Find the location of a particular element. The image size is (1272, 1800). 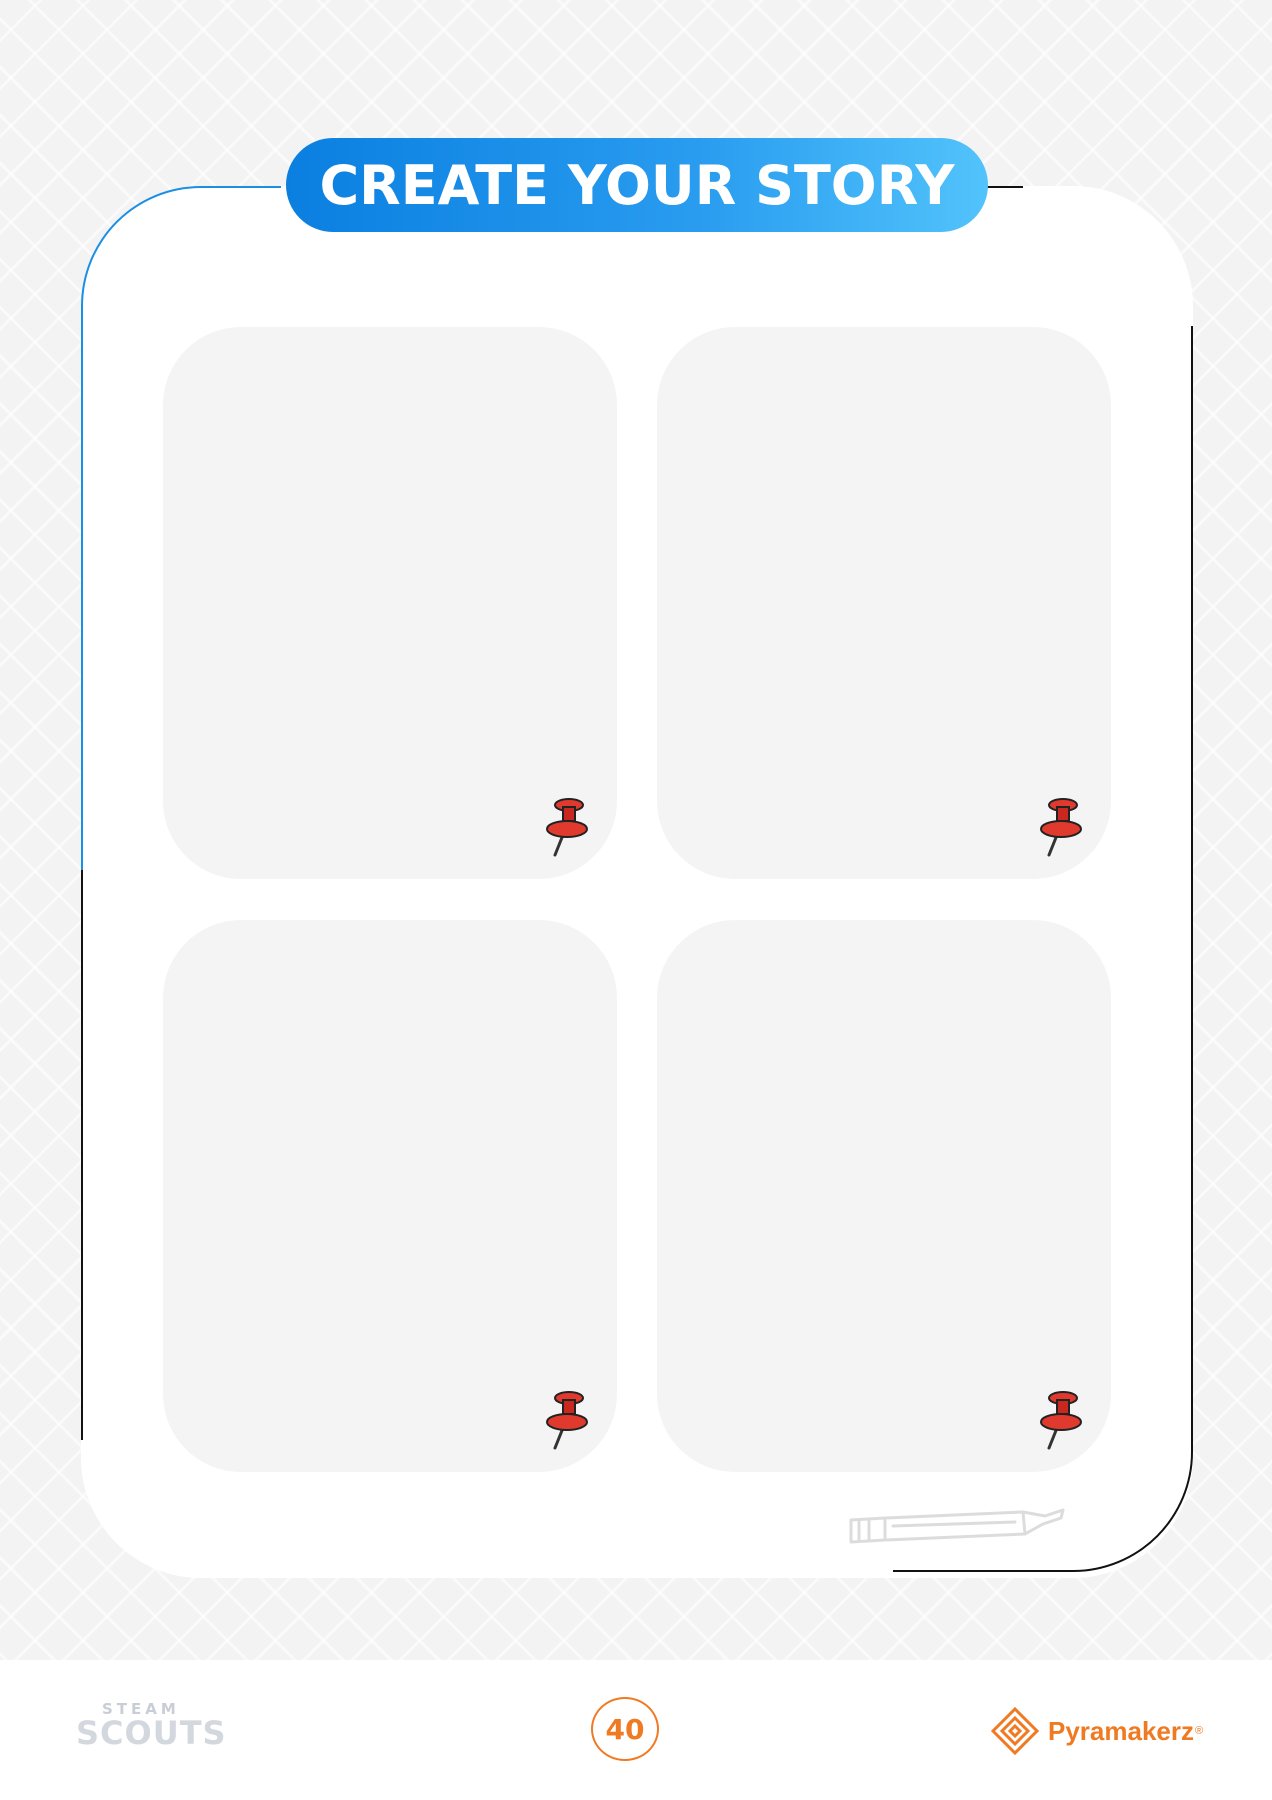

registered-mark: ® is located at coordinates (1199, 1731).